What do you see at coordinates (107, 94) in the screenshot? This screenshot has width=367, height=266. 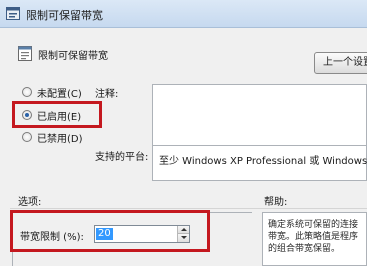 I see `comment-label: 注释:` at bounding box center [107, 94].